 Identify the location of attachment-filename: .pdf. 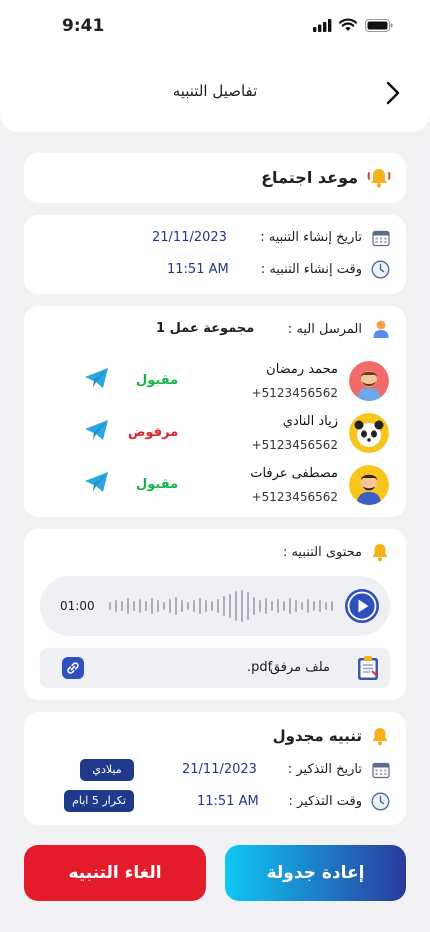
(260, 667).